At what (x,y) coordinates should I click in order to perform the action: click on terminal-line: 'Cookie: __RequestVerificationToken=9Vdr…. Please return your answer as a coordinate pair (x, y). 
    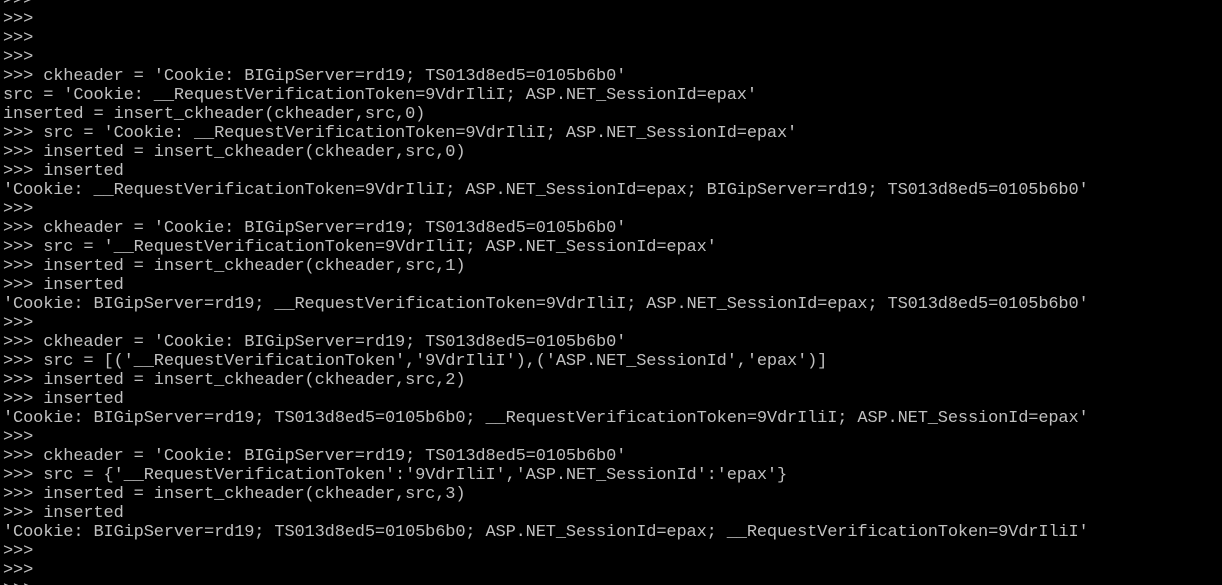
    Looking at the image, I should click on (546, 190).